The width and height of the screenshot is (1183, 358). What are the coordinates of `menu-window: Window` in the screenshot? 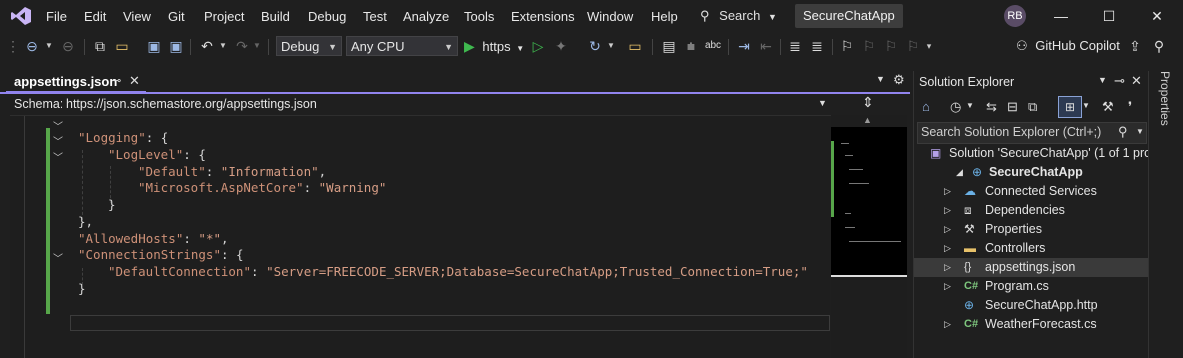 It's located at (610, 16).